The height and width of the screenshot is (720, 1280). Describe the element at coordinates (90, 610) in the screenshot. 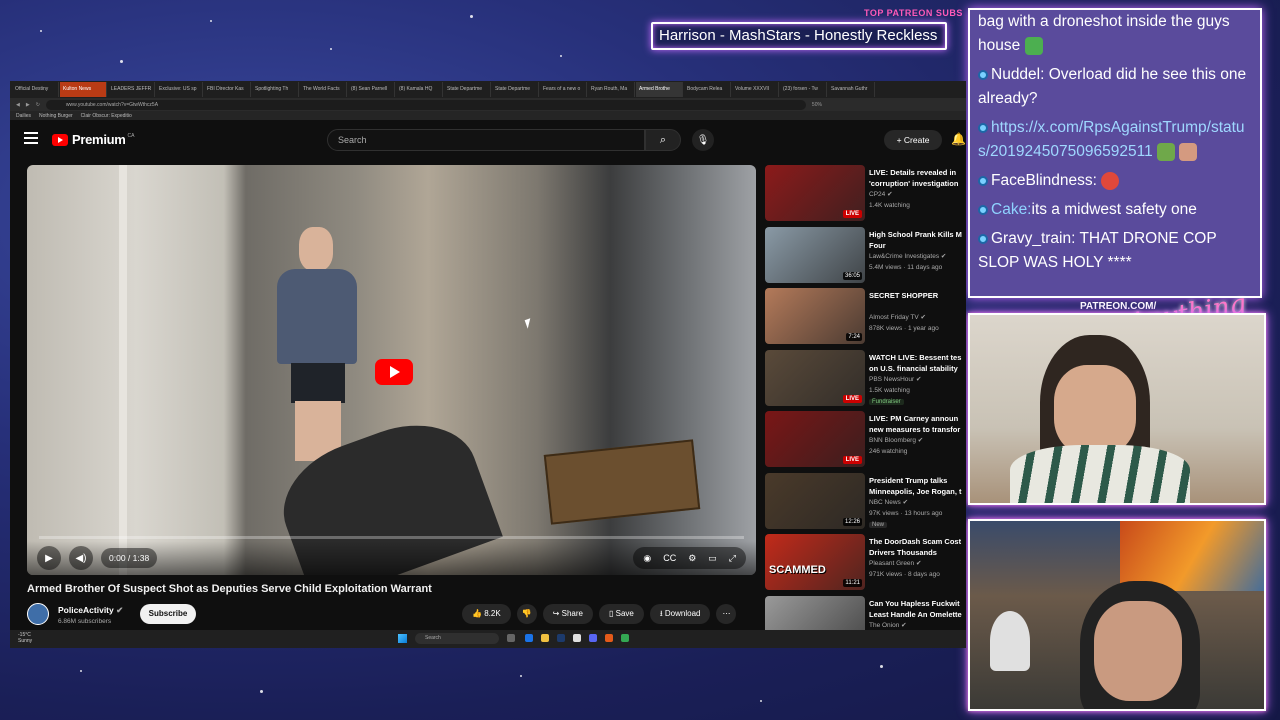

I see `channel-name: PoliceActivity ✔` at that location.